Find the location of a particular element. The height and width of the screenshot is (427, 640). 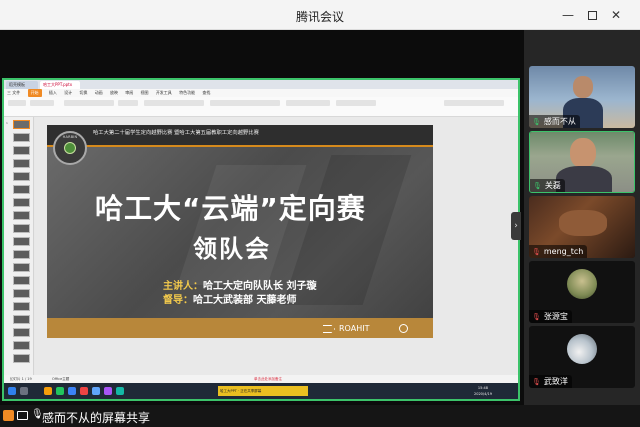

start-icon is located at coordinates (12, 391).